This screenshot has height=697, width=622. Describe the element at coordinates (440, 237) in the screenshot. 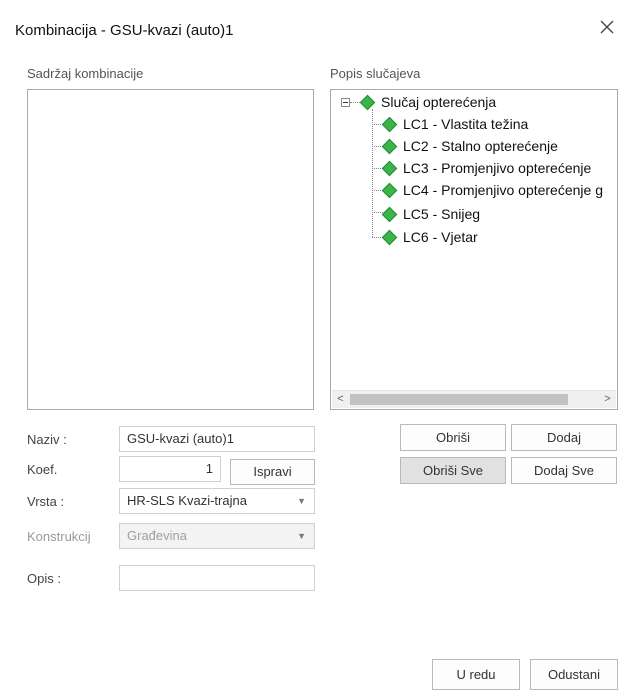

I see `tree-node-label: LC6 - Vjetar` at that location.